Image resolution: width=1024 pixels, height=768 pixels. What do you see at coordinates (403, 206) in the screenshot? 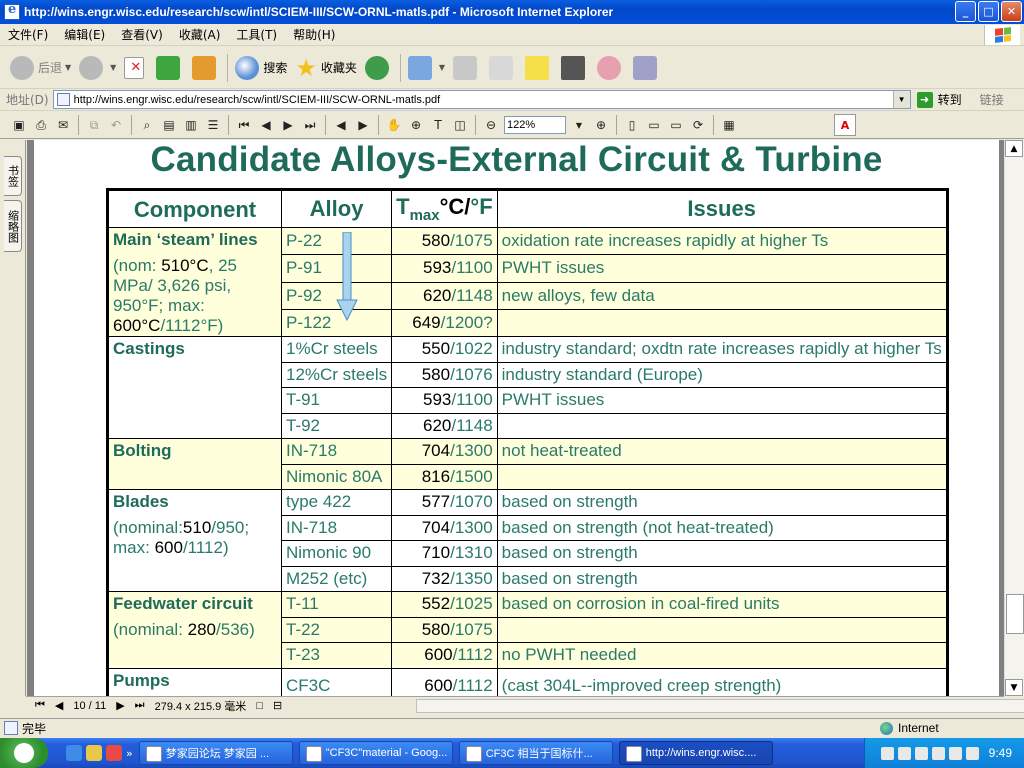
I see `header-tmax-t: T` at bounding box center [403, 206].